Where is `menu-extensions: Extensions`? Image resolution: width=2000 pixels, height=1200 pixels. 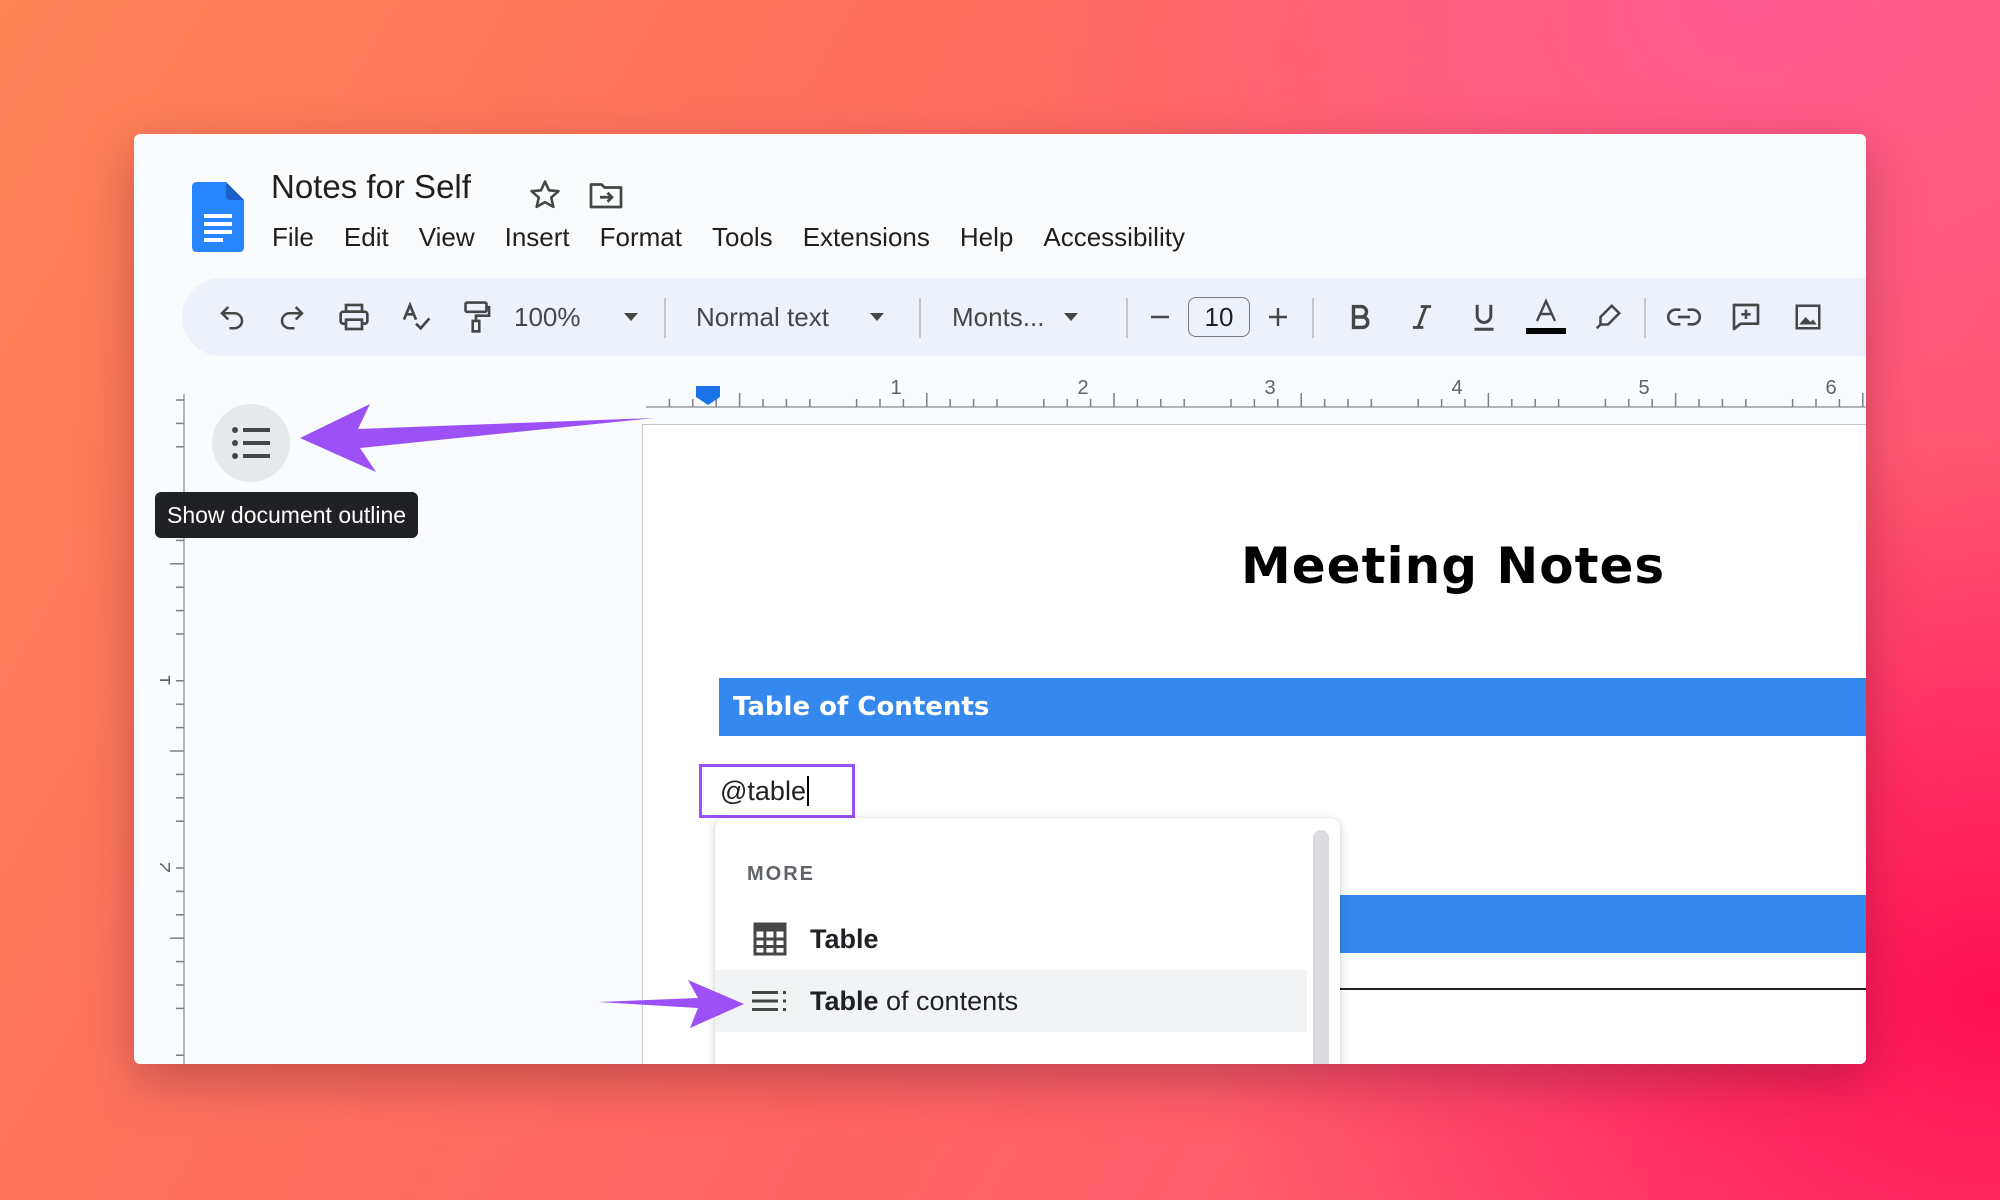 menu-extensions: Extensions is located at coordinates (866, 237).